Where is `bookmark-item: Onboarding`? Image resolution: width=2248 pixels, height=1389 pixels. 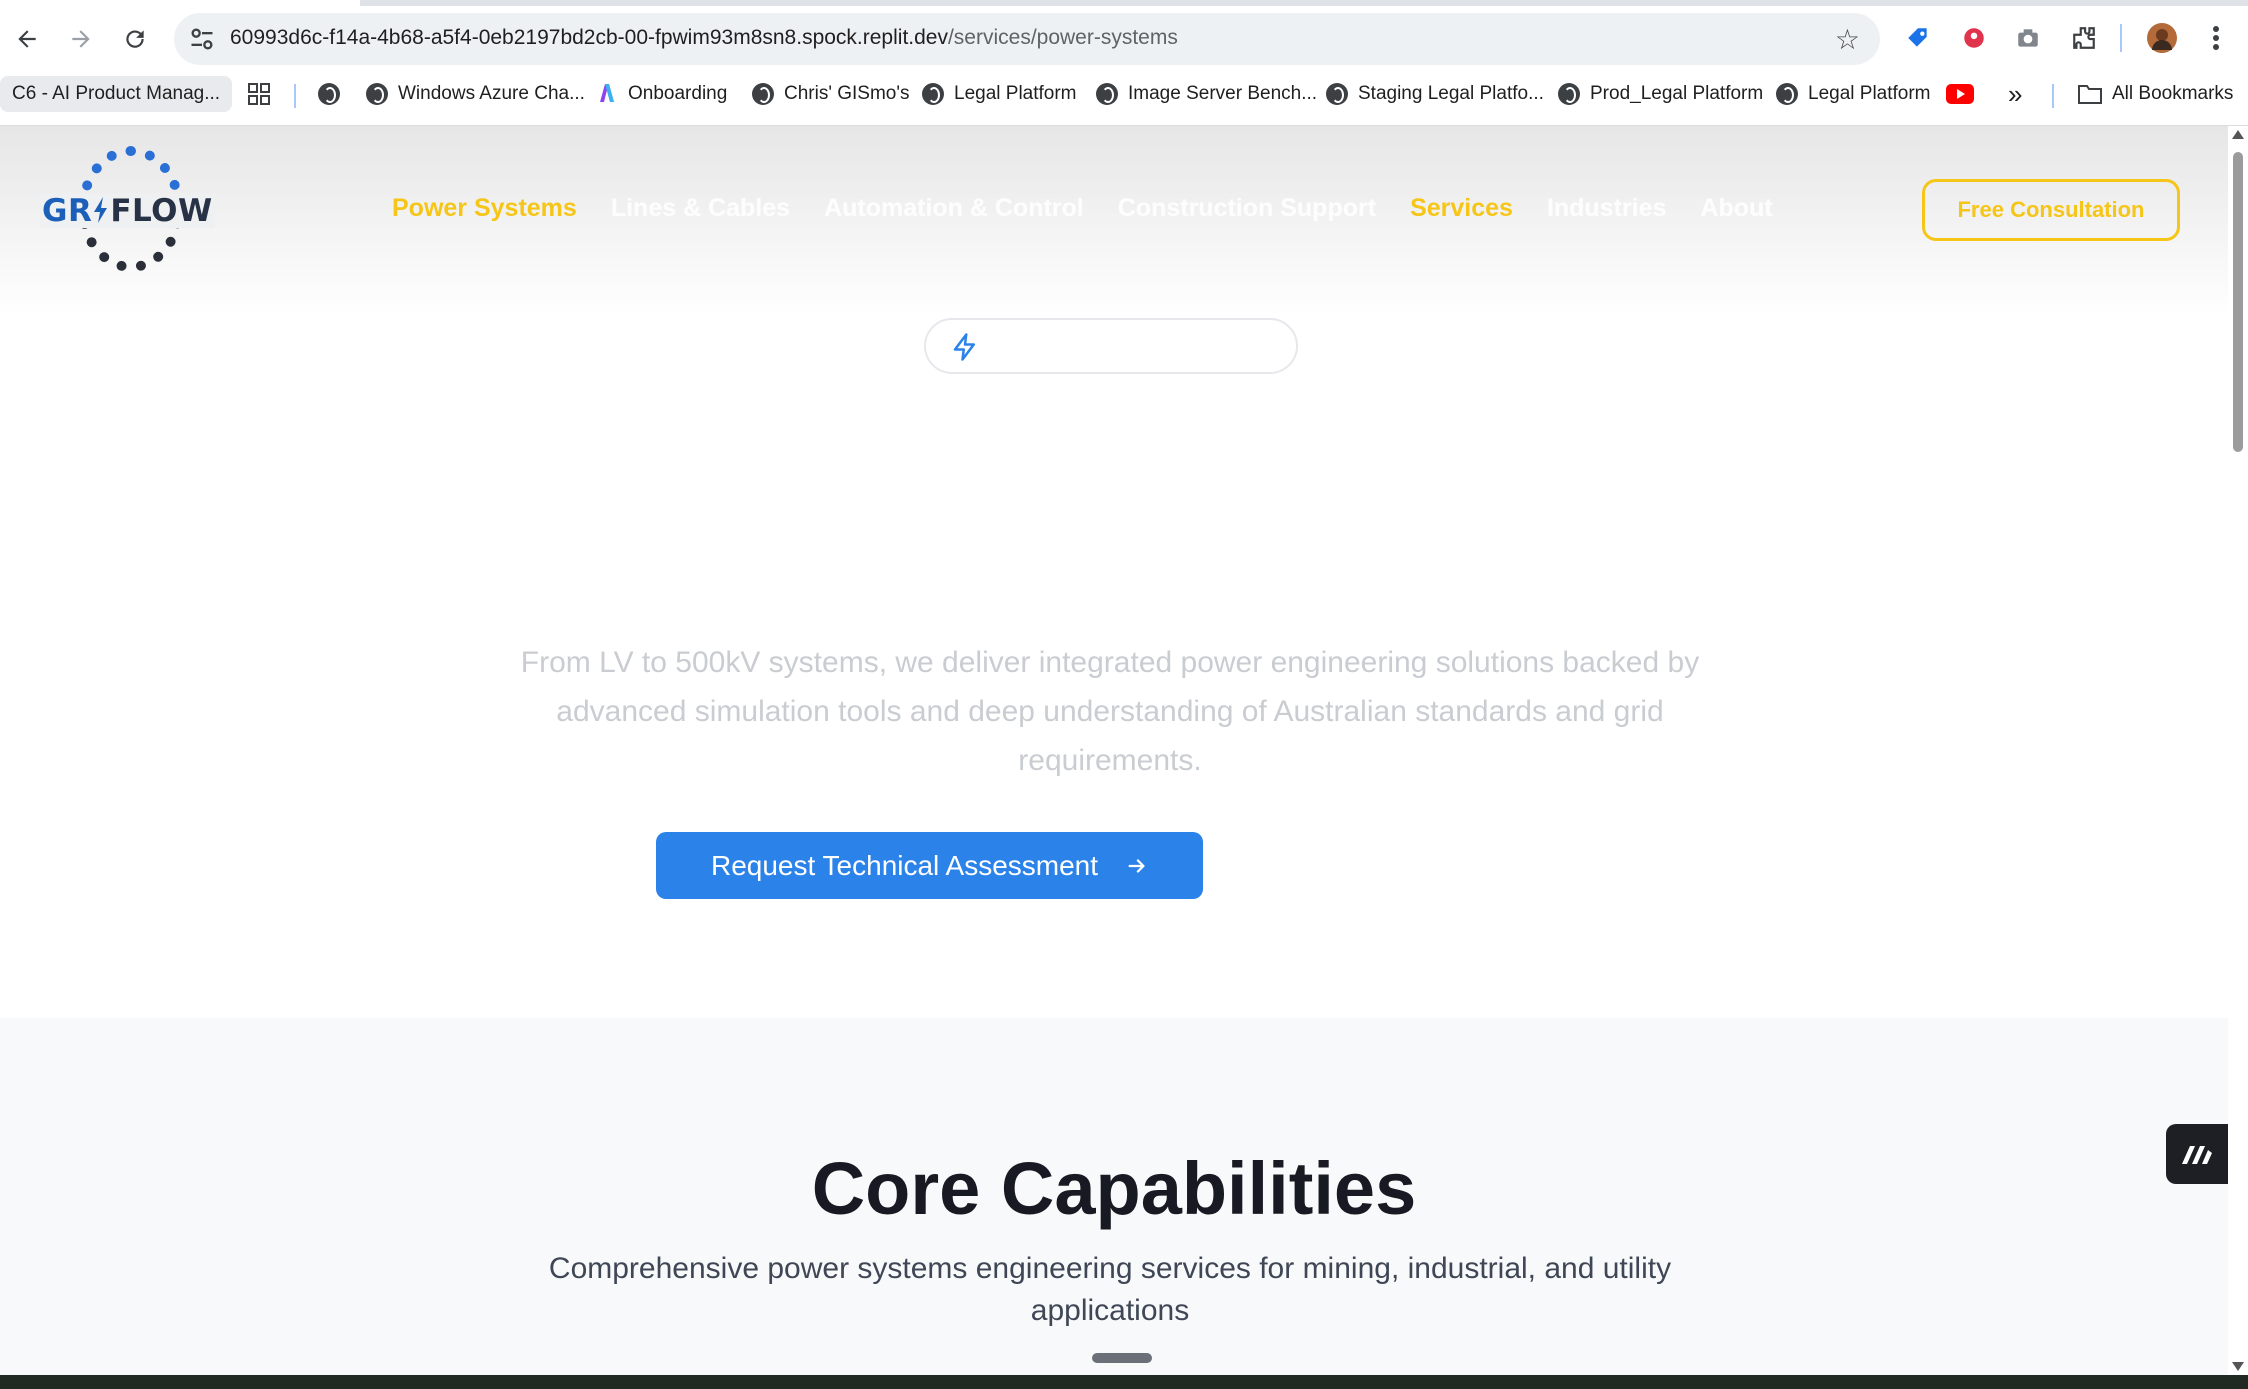
bookmark-item: Onboarding is located at coordinates (661, 94).